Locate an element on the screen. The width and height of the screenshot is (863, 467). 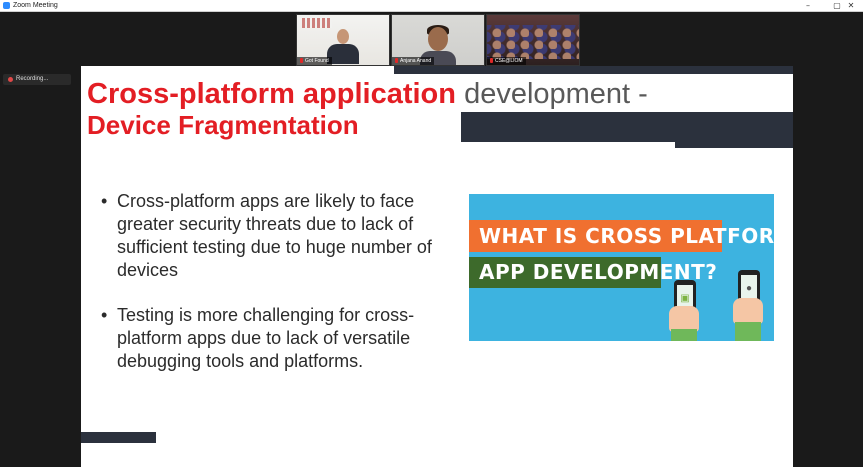
participant-name: Anjana Anand is located at coordinates (416, 61).